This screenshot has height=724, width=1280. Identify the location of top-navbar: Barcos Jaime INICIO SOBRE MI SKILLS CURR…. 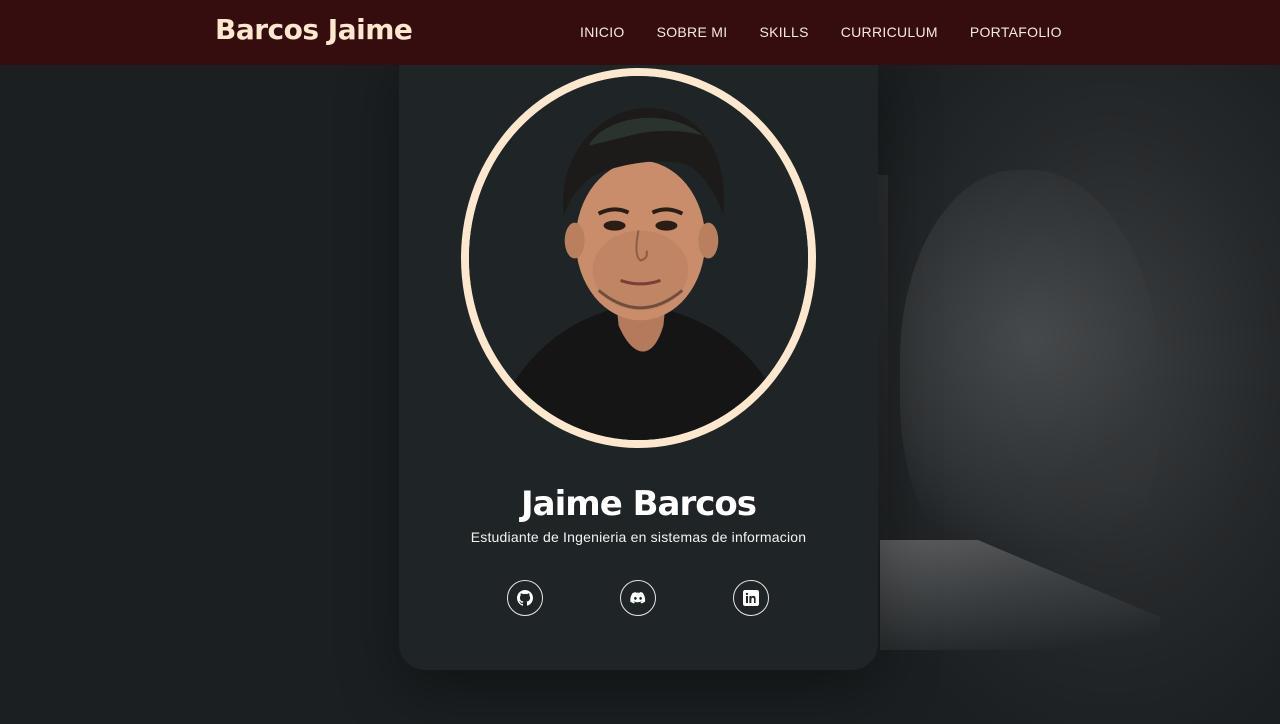
(640, 32).